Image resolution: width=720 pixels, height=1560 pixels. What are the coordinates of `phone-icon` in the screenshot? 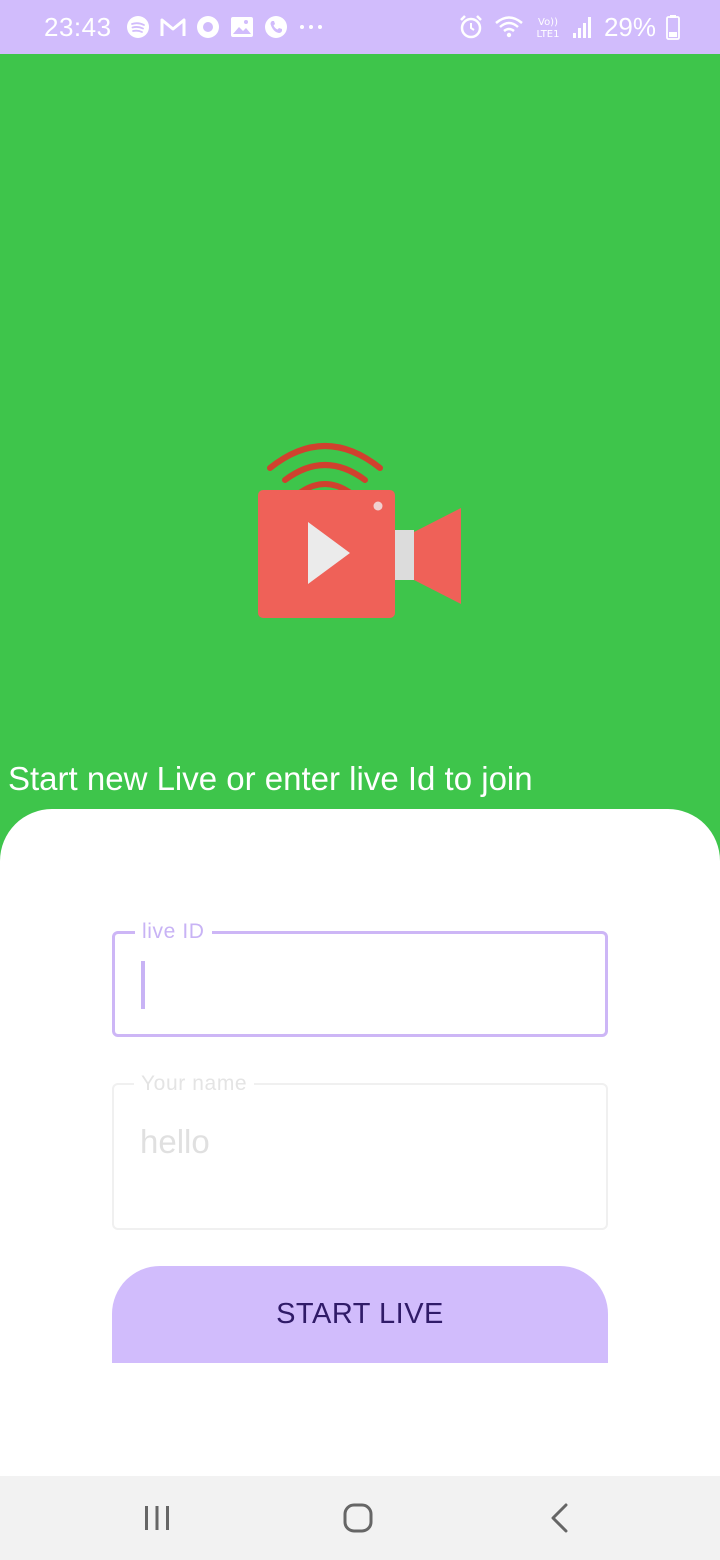 It's located at (275, 27).